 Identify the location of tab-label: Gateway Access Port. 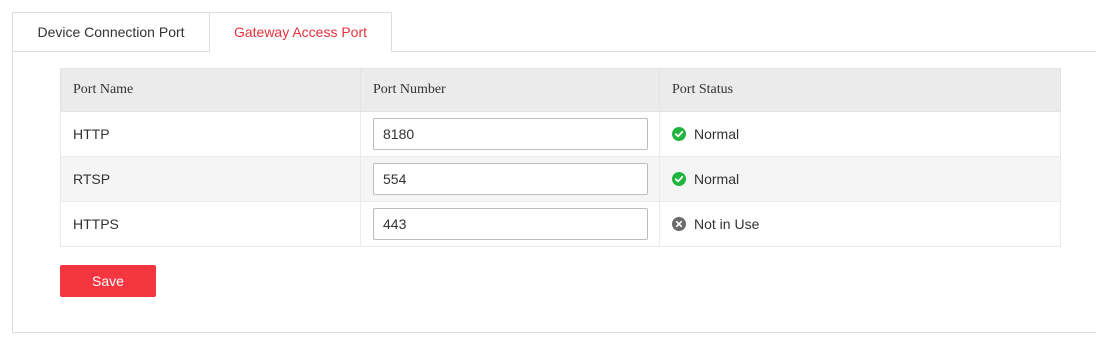
(300, 32).